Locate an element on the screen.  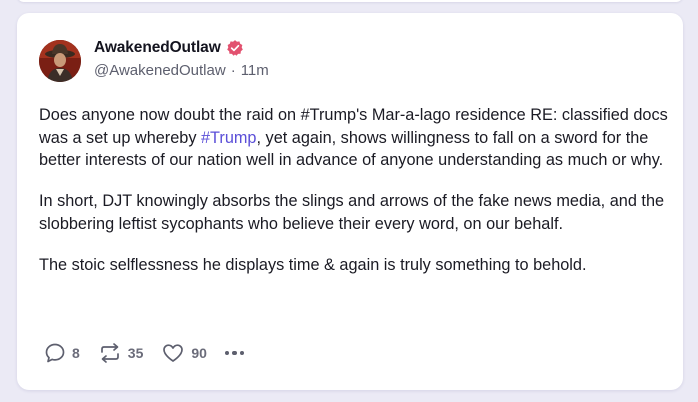
repost-button: 35 is located at coordinates (121, 353).